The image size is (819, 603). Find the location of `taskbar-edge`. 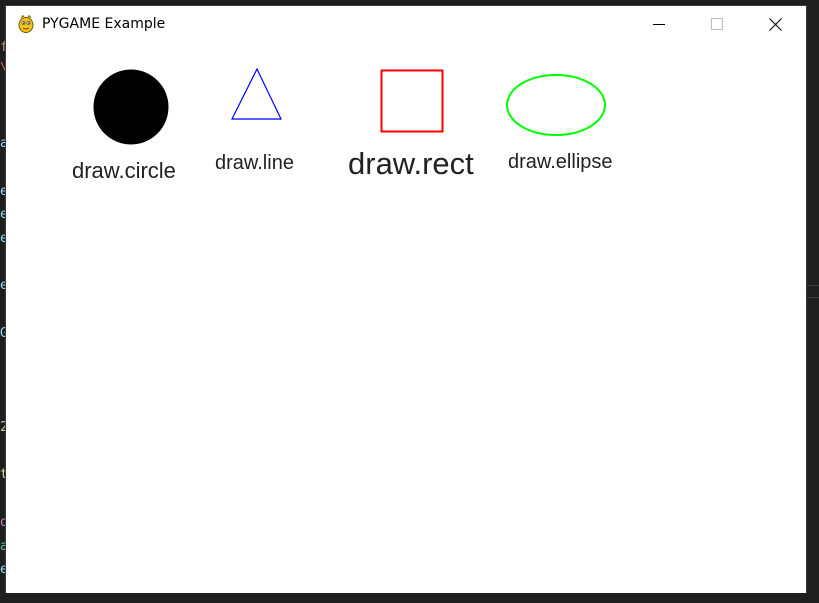

taskbar-edge is located at coordinates (409, 598).